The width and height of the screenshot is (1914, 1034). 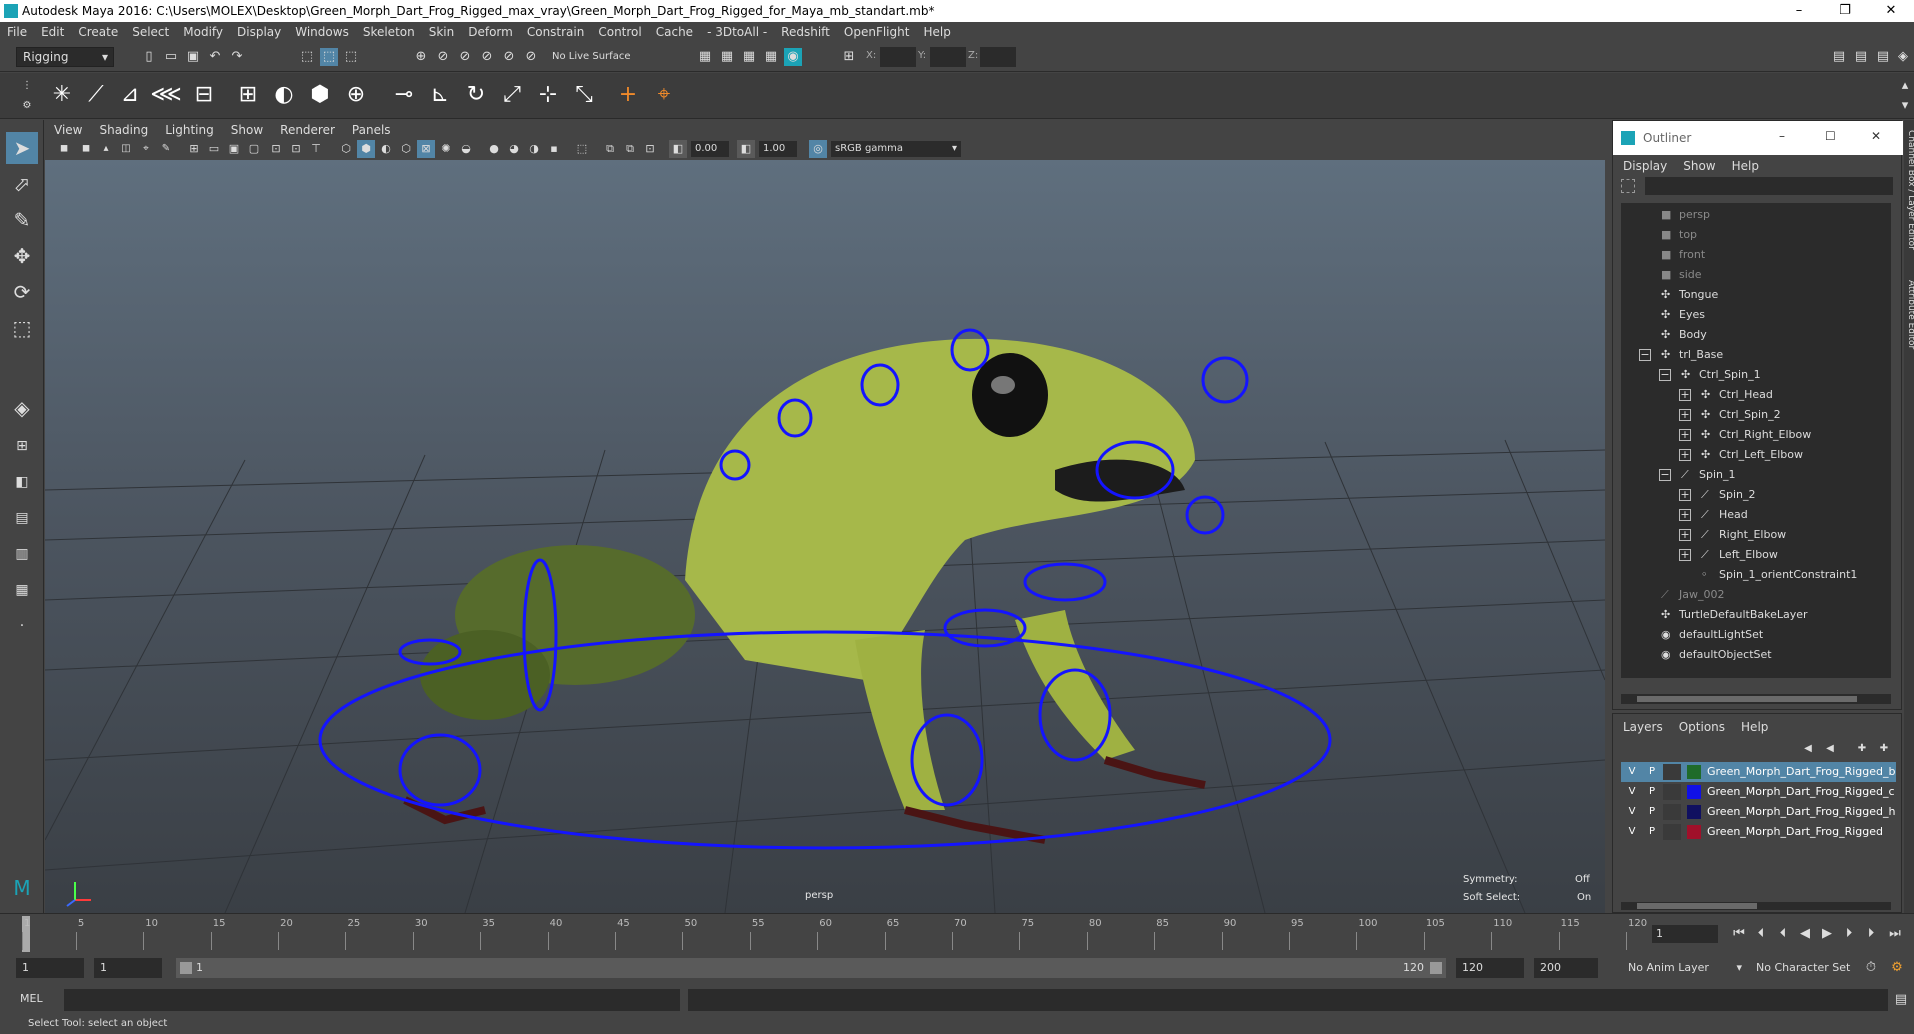 I want to click on menu-constrain: Constrain, so click(x=556, y=30).